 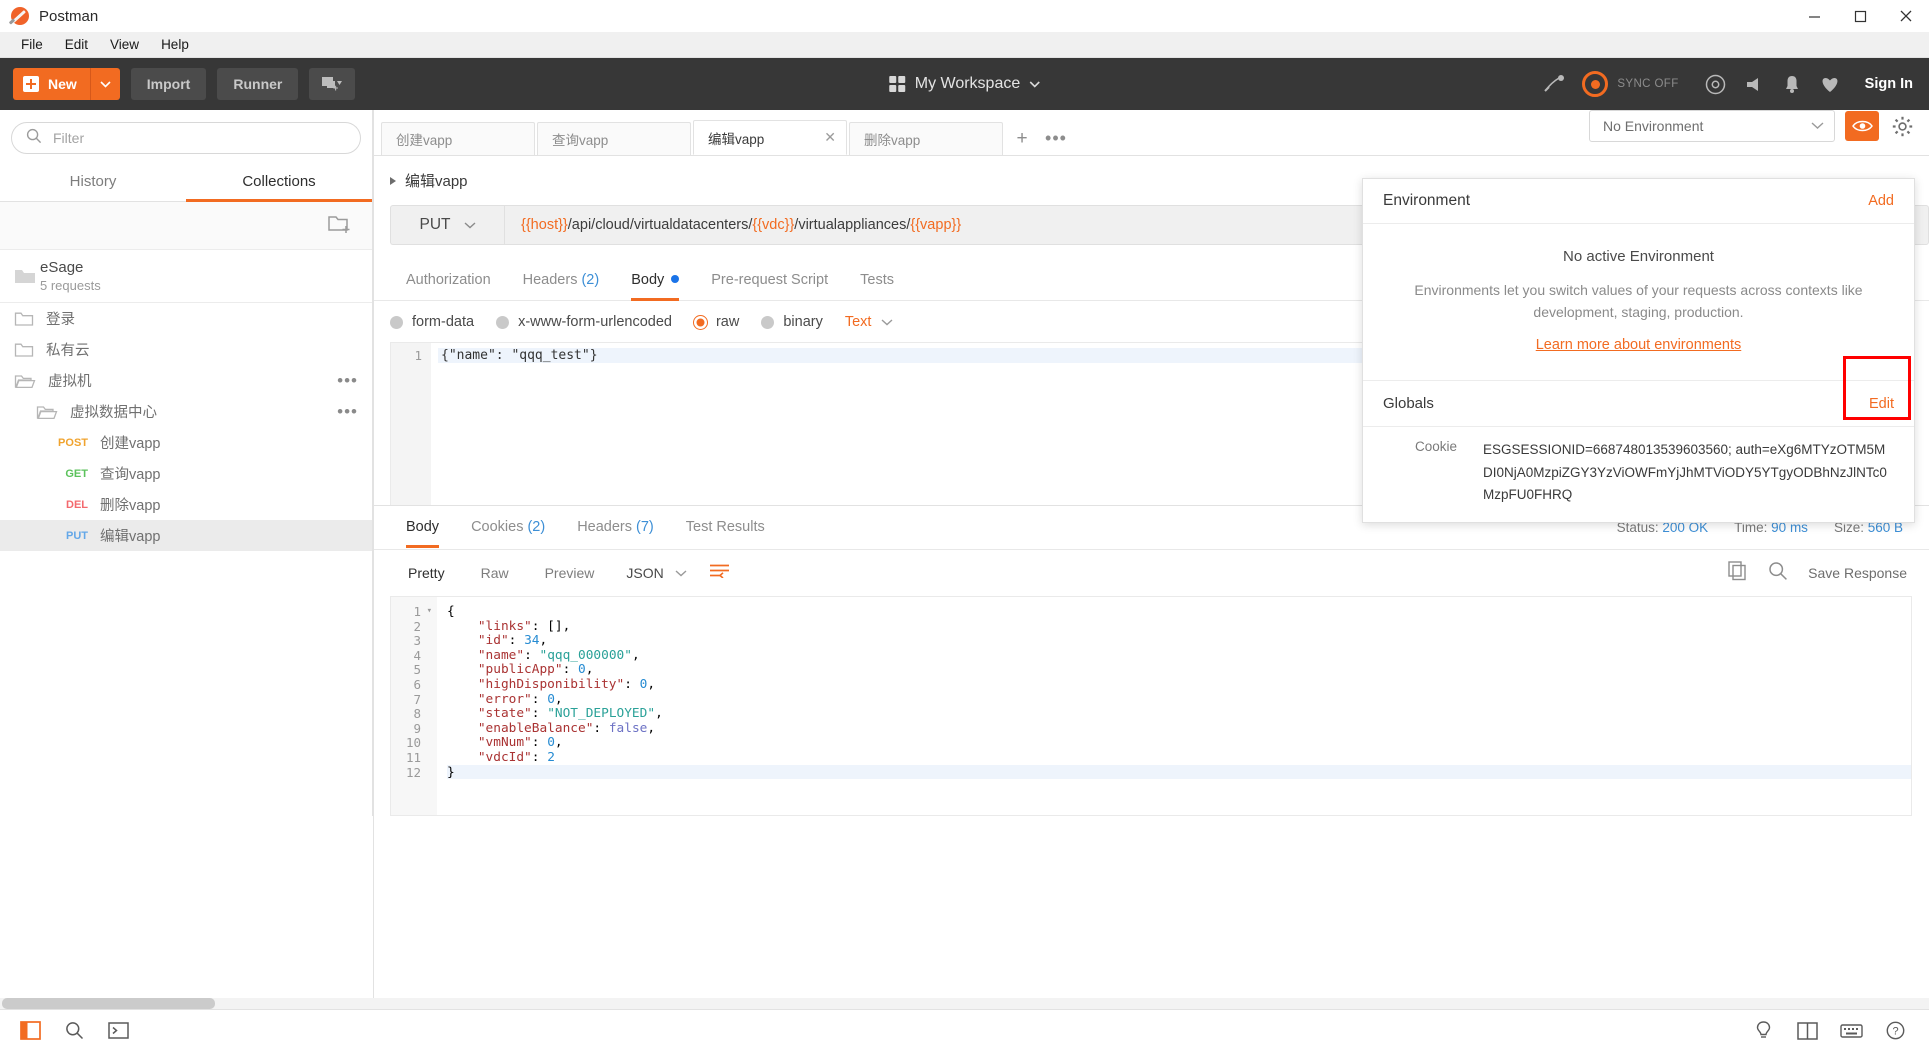 I want to click on close-button, so click(x=1906, y=16).